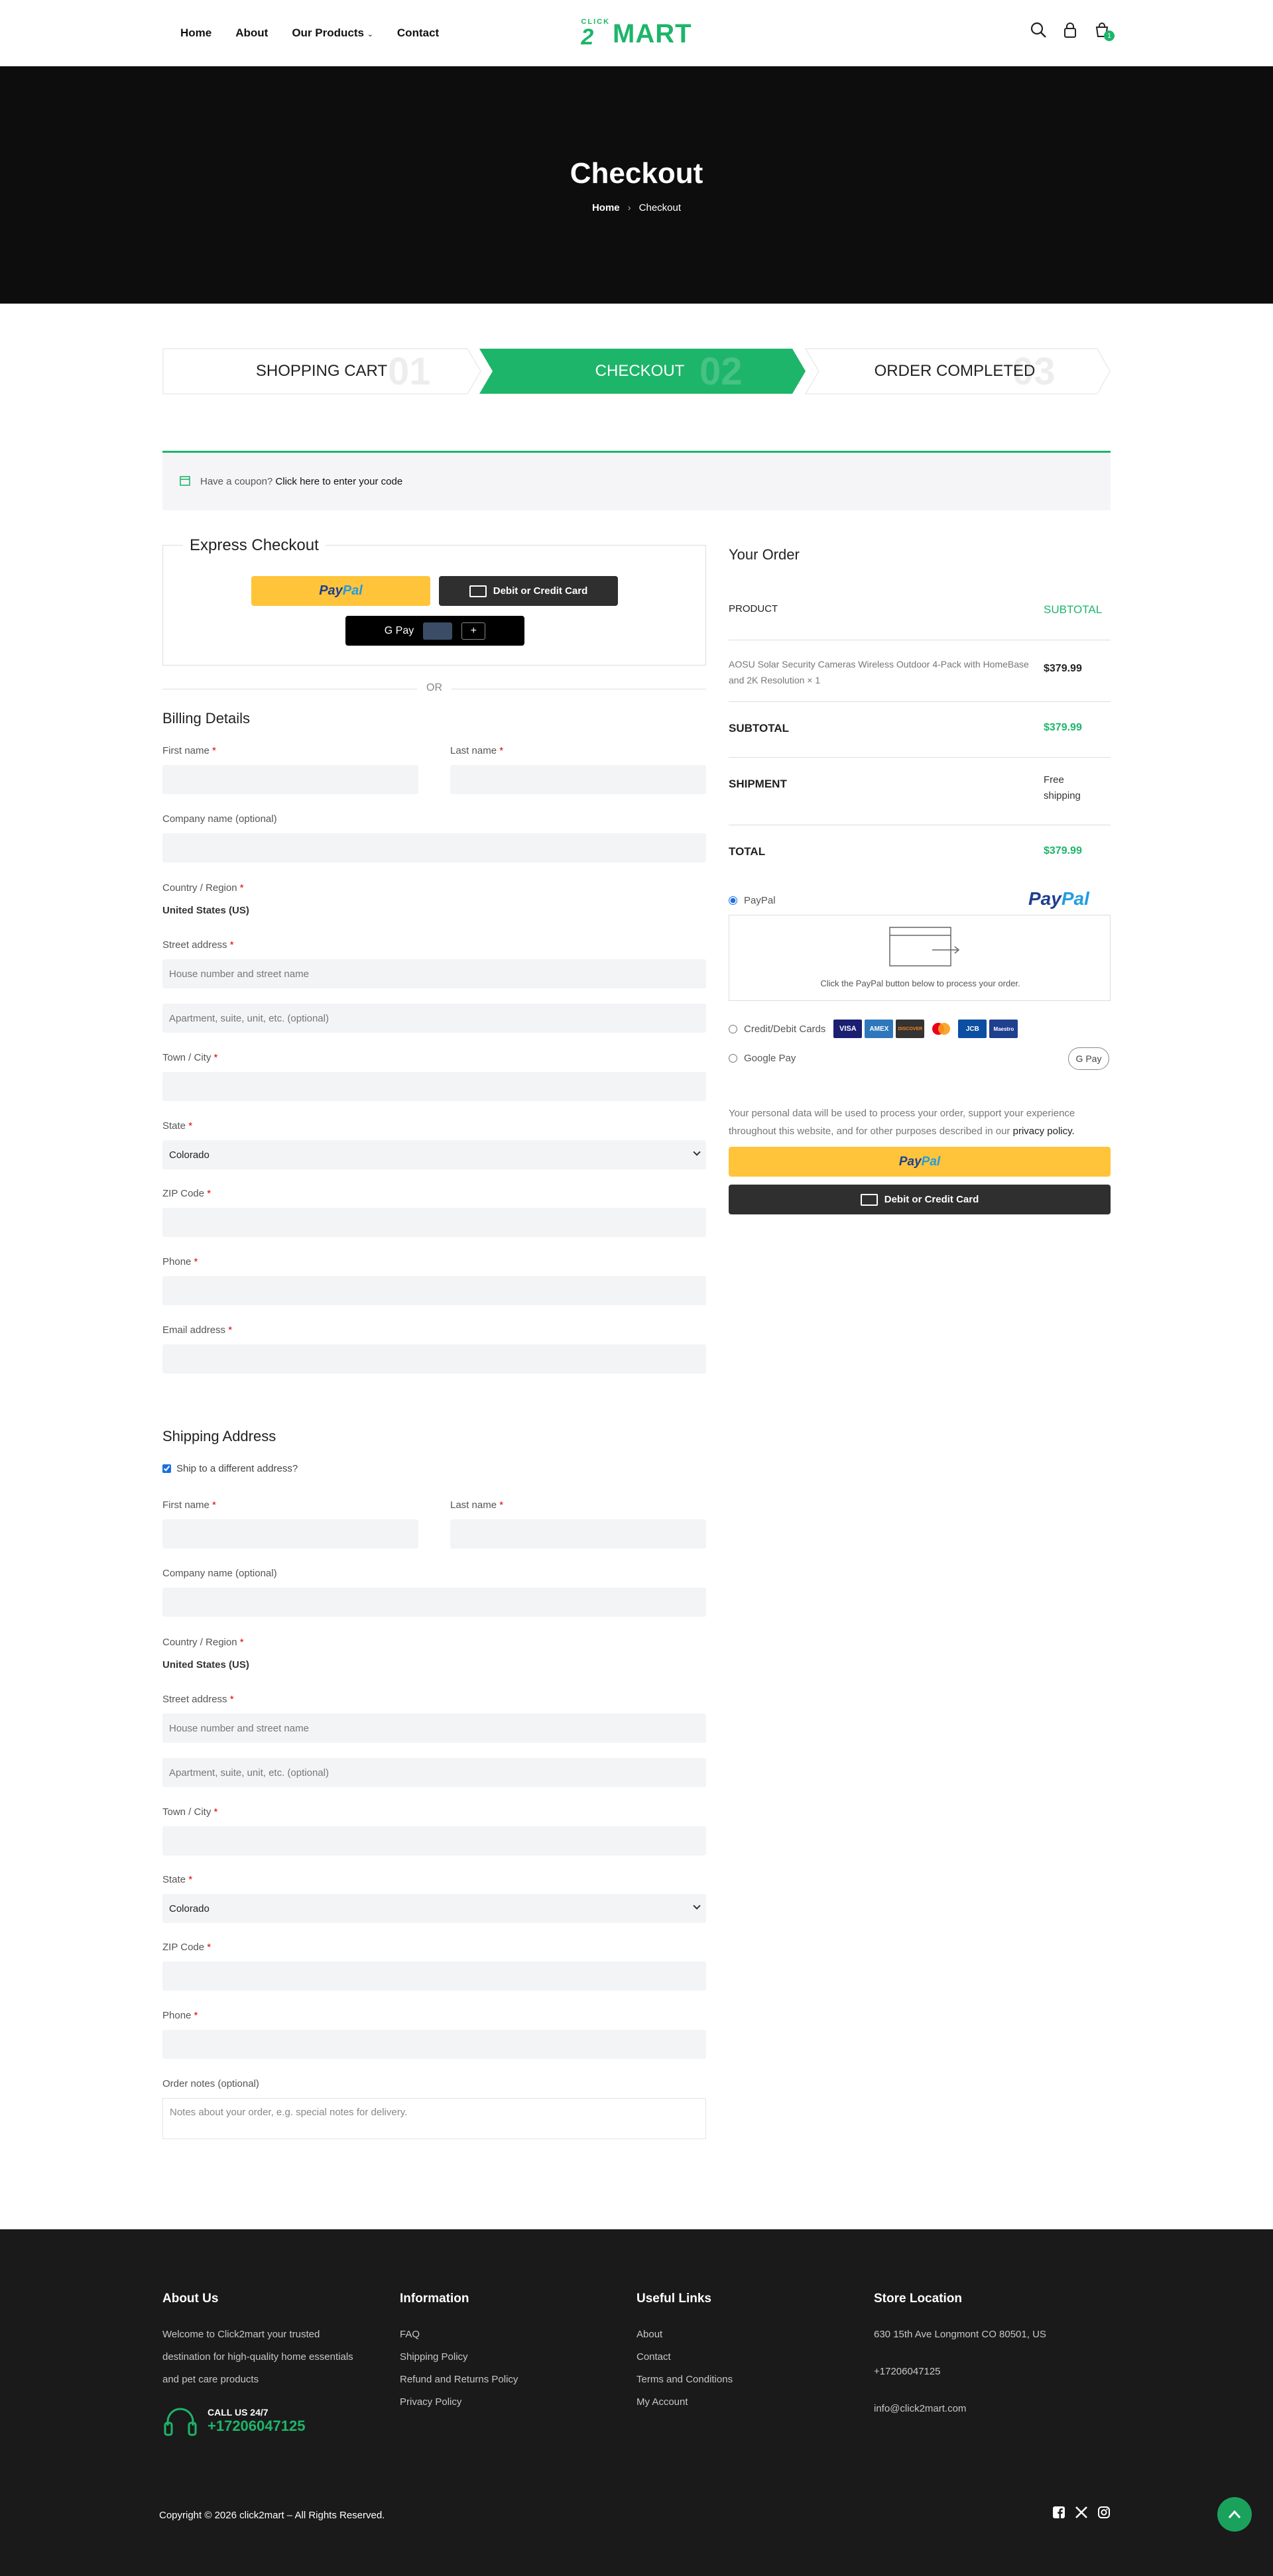 This screenshot has height=2576, width=1273. Describe the element at coordinates (189, 1155) in the screenshot. I see `billing-state-value: Colorado` at that location.